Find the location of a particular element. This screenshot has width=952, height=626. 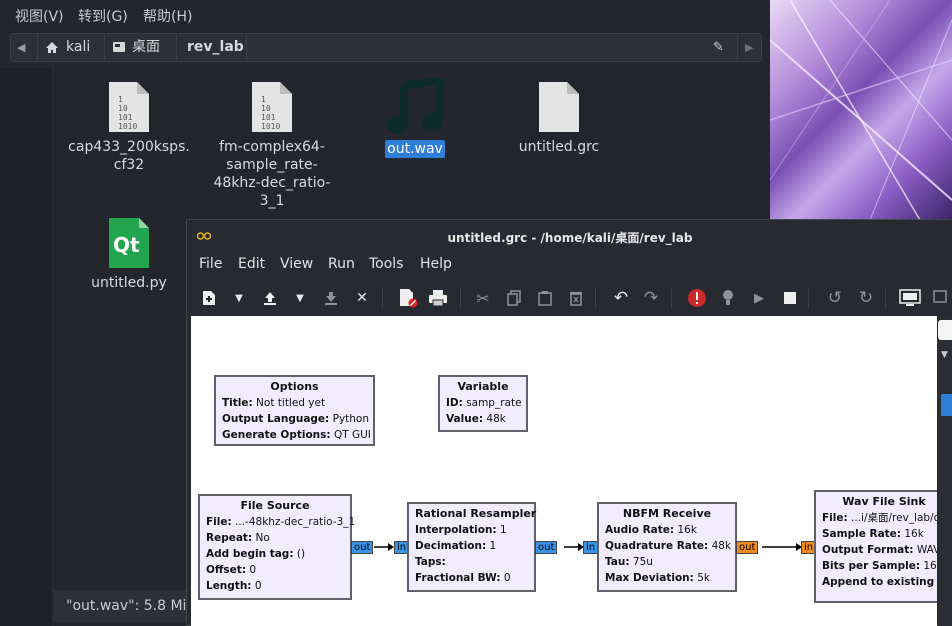

file-name: untitled.grc is located at coordinates (559, 147).